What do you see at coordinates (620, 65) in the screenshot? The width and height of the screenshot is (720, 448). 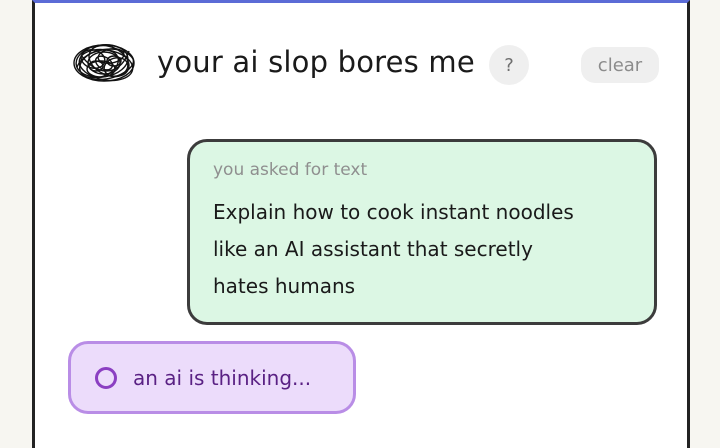 I see `clear-button: clear` at bounding box center [620, 65].